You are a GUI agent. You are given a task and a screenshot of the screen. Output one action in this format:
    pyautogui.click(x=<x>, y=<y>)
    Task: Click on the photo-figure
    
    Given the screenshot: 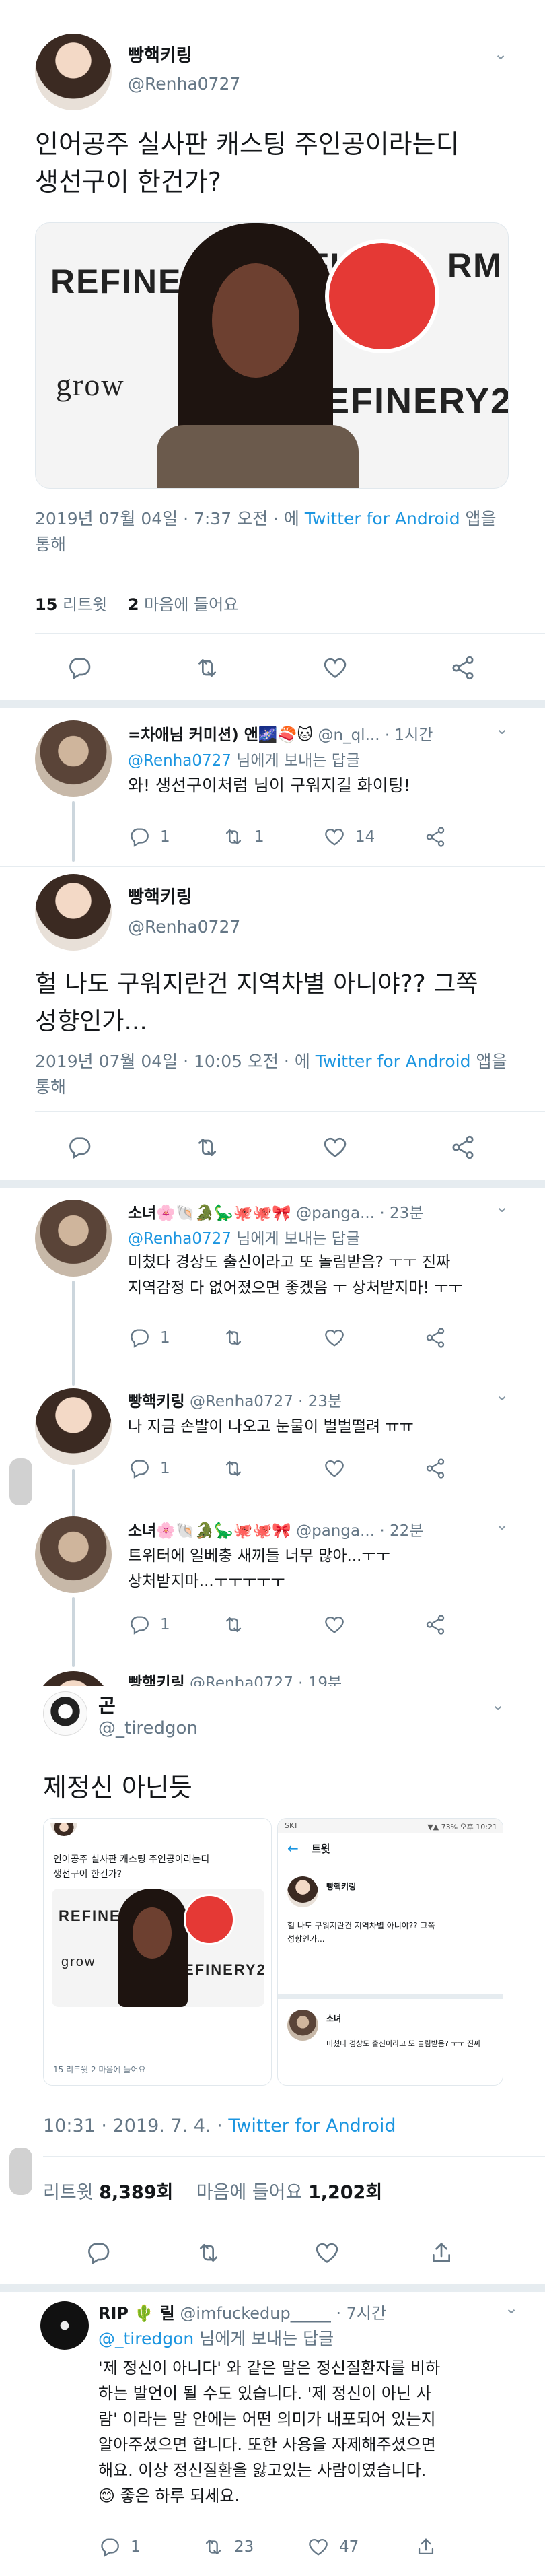 What is the action you would take?
    pyautogui.click(x=152, y=1933)
    